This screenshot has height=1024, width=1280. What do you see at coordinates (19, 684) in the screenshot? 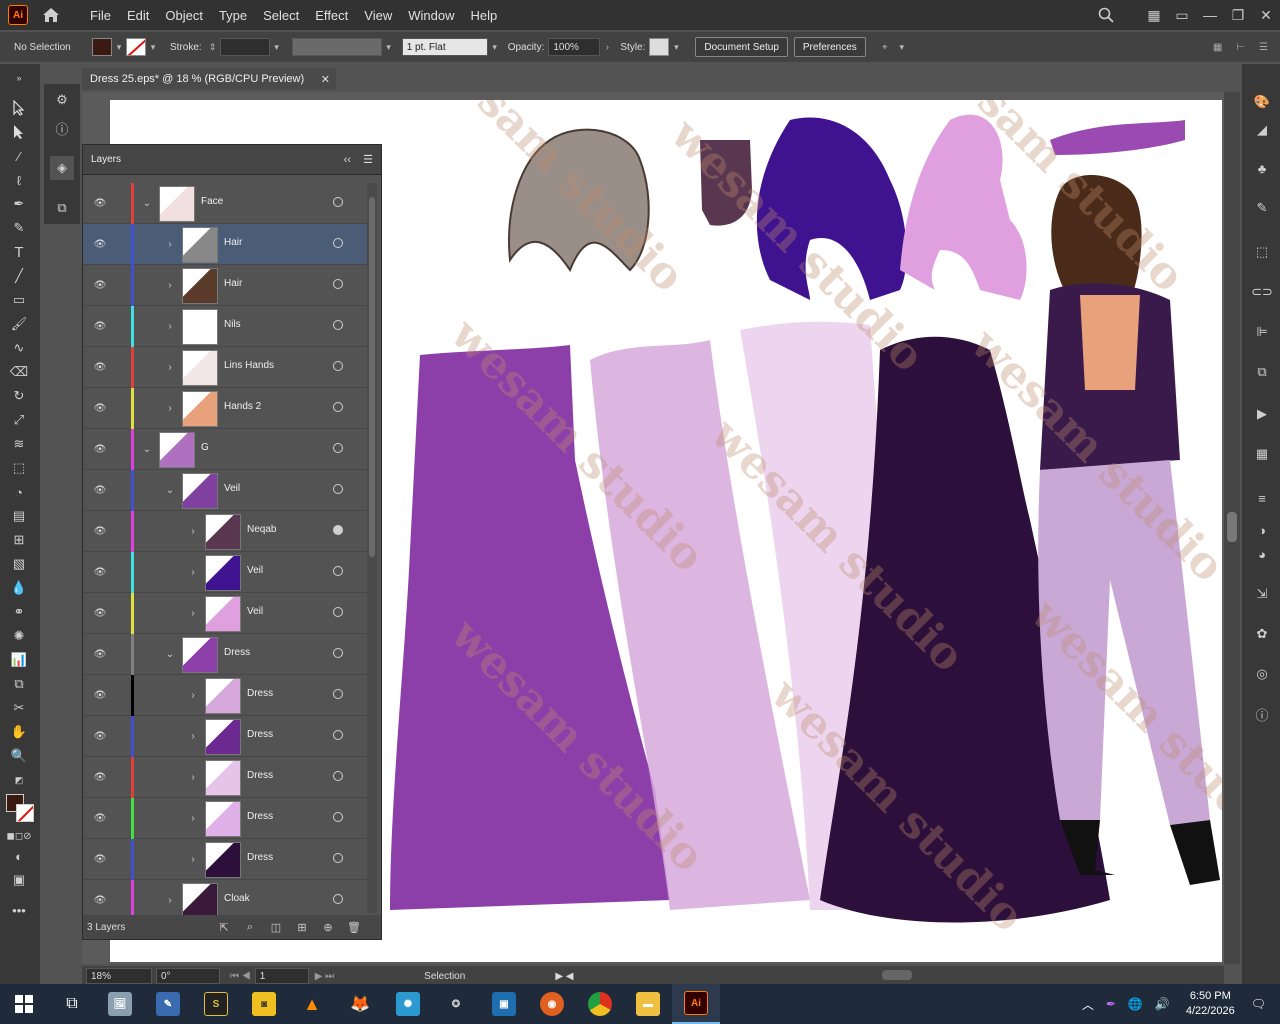
I see `artboard-tool-icon: ⧉` at bounding box center [19, 684].